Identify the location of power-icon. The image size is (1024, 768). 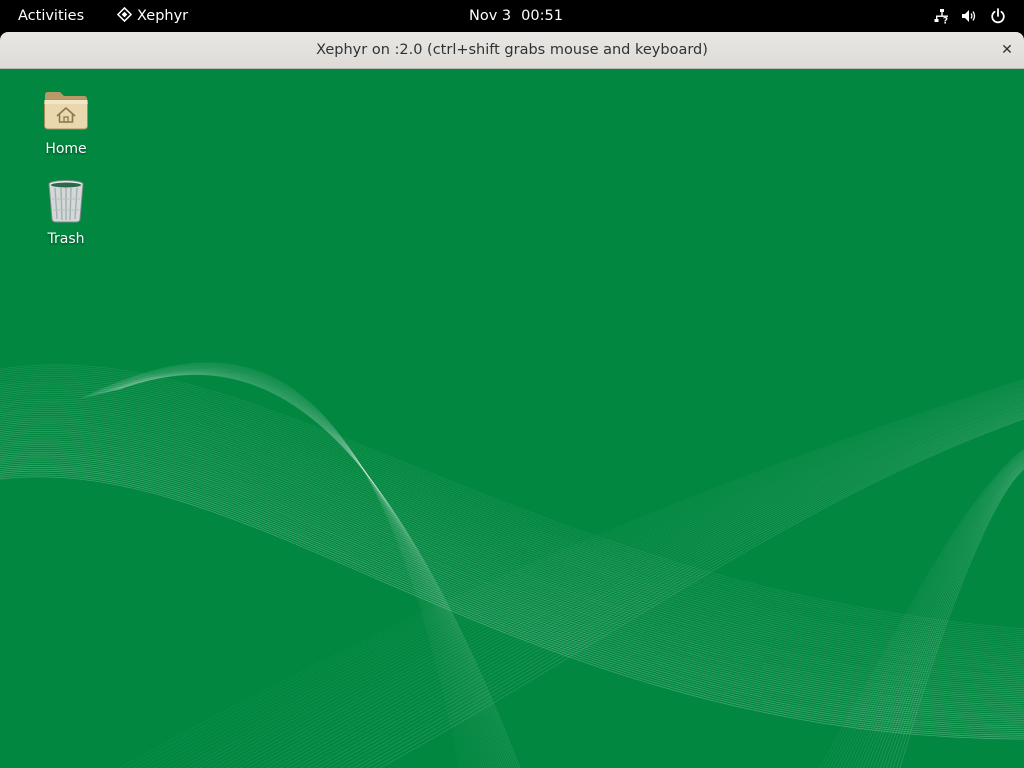
(998, 16).